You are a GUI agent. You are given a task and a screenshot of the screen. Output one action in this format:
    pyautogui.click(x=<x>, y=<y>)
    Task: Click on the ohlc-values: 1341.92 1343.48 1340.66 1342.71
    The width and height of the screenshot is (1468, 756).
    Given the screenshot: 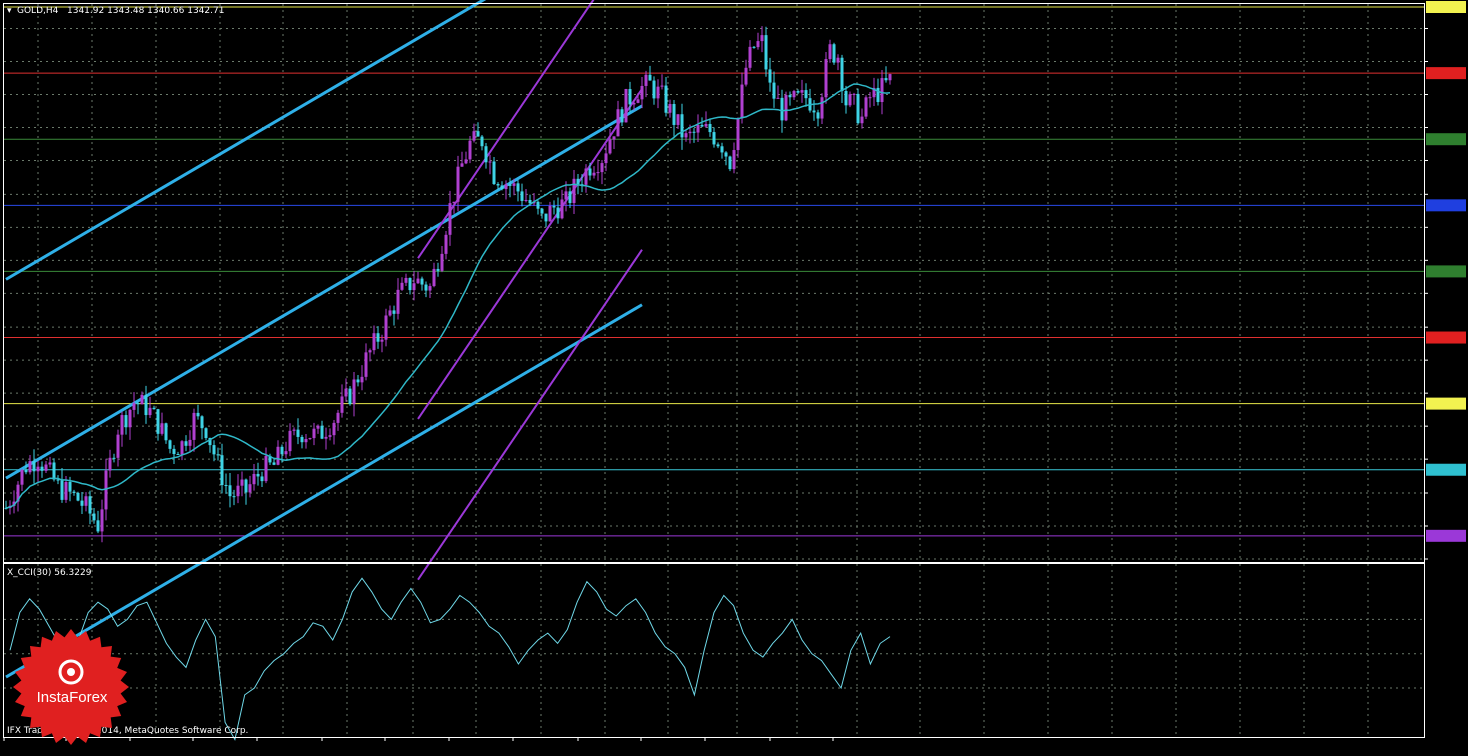 What is the action you would take?
    pyautogui.click(x=145, y=11)
    